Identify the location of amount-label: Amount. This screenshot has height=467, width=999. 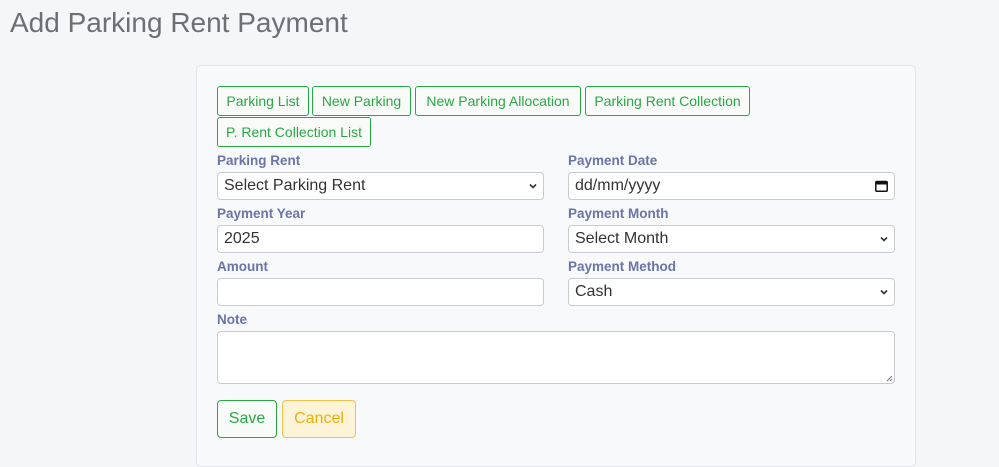
(242, 266).